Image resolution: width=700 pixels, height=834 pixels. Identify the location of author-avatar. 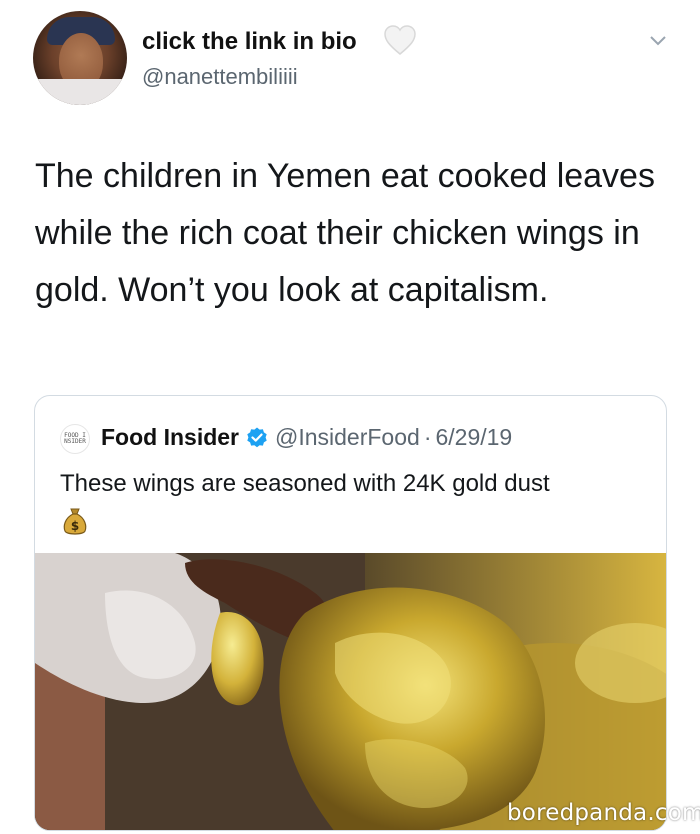
(80, 58).